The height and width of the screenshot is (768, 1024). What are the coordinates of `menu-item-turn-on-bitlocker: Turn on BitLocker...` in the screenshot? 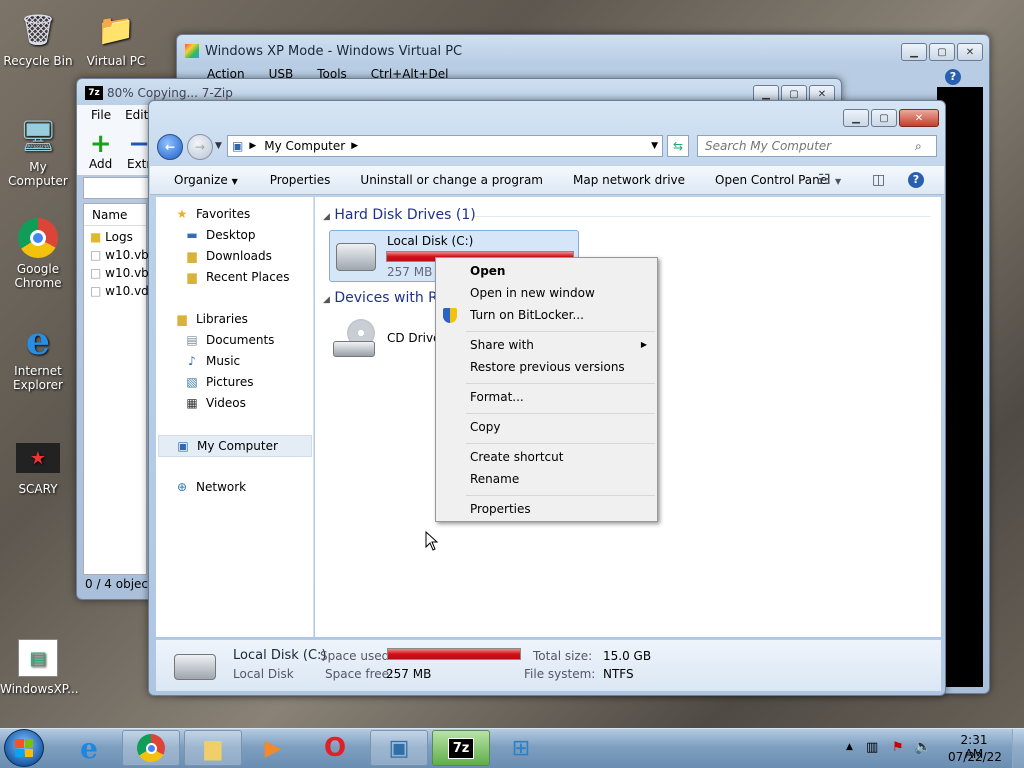 It's located at (527, 315).